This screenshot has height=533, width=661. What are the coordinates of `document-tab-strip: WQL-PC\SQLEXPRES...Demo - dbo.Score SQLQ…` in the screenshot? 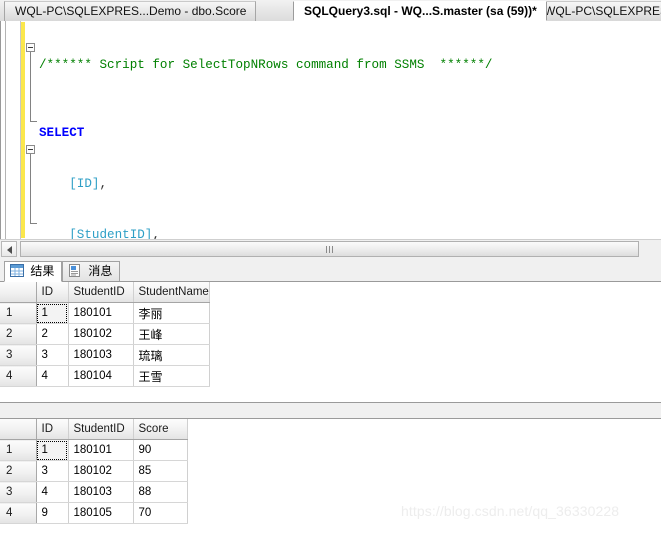 It's located at (330, 11).